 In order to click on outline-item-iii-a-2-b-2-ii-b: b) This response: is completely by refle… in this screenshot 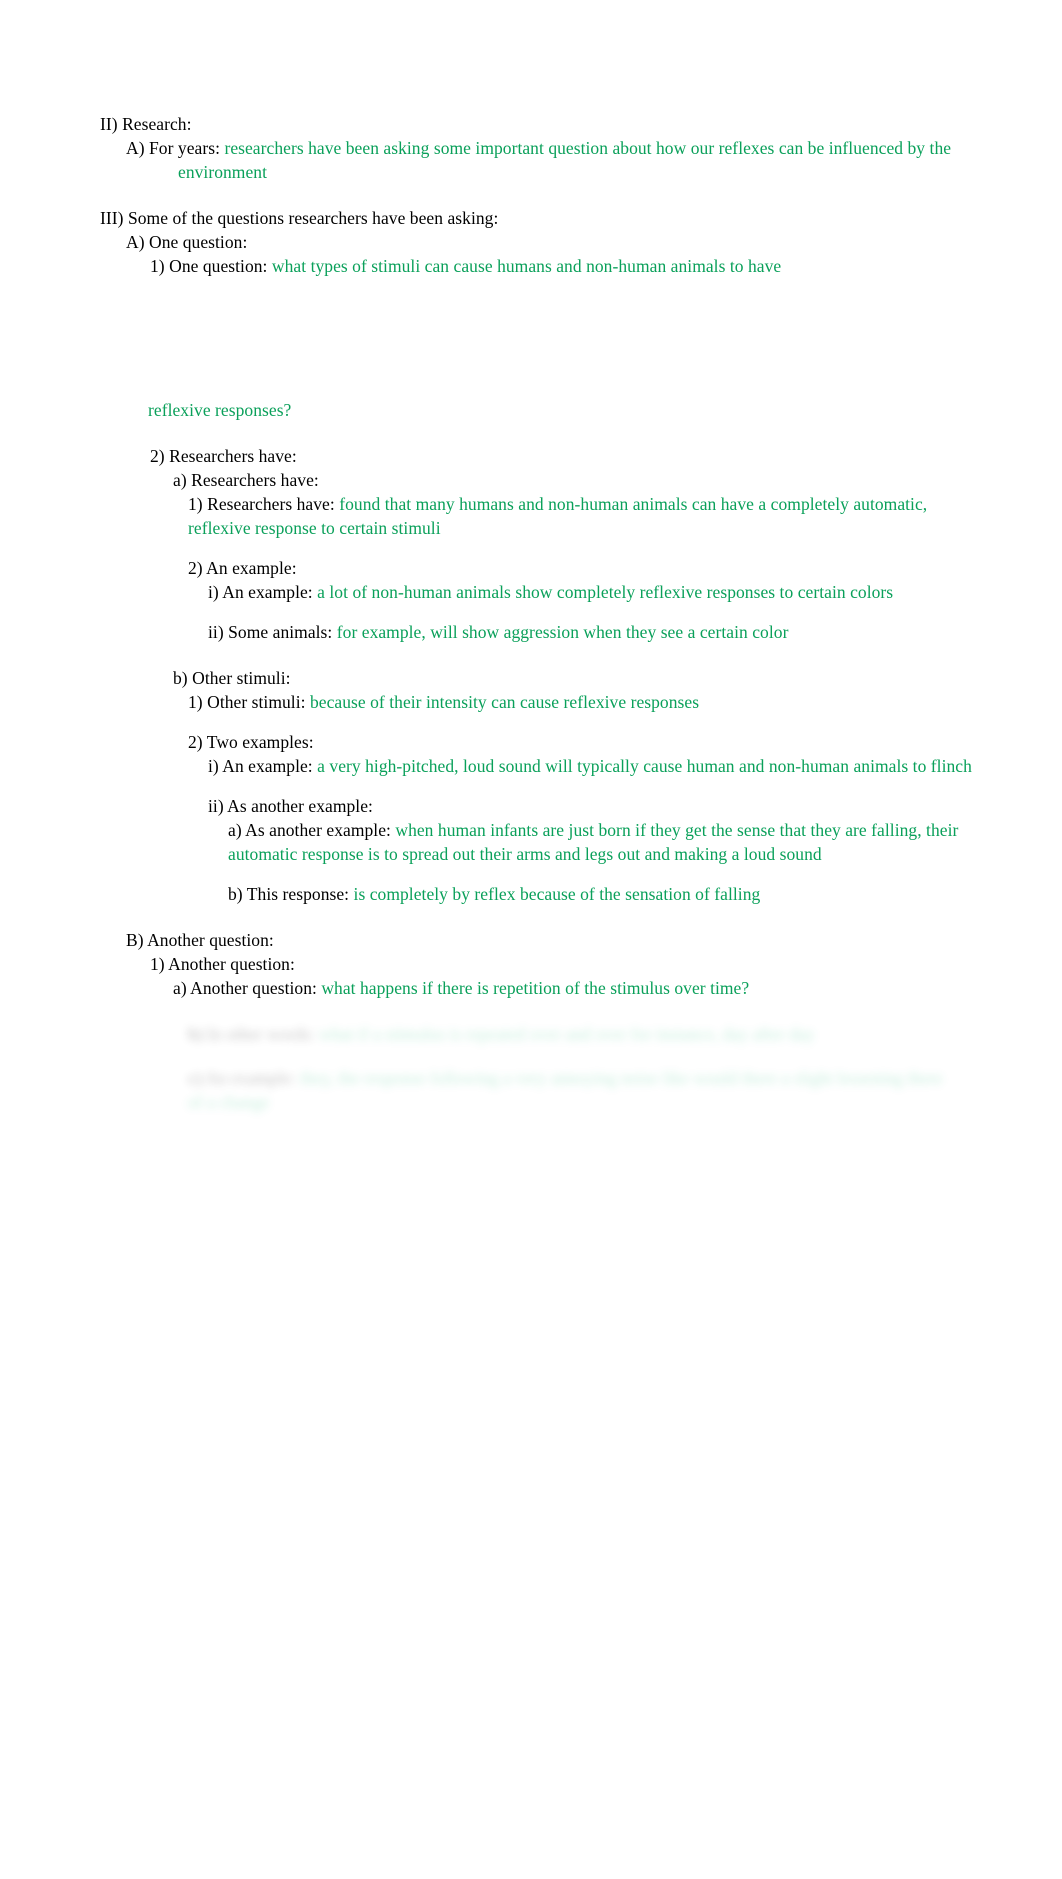, I will do `click(628, 894)`.